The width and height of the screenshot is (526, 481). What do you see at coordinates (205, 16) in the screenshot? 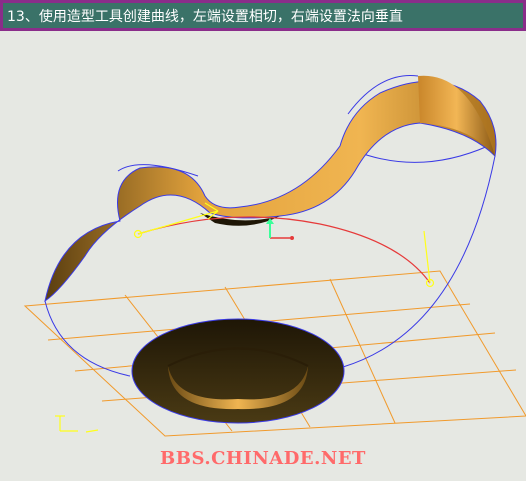
I see `instruction-text: 13、使用造型工具创建曲线，左端设置相切，右端设置法向垂直` at bounding box center [205, 16].